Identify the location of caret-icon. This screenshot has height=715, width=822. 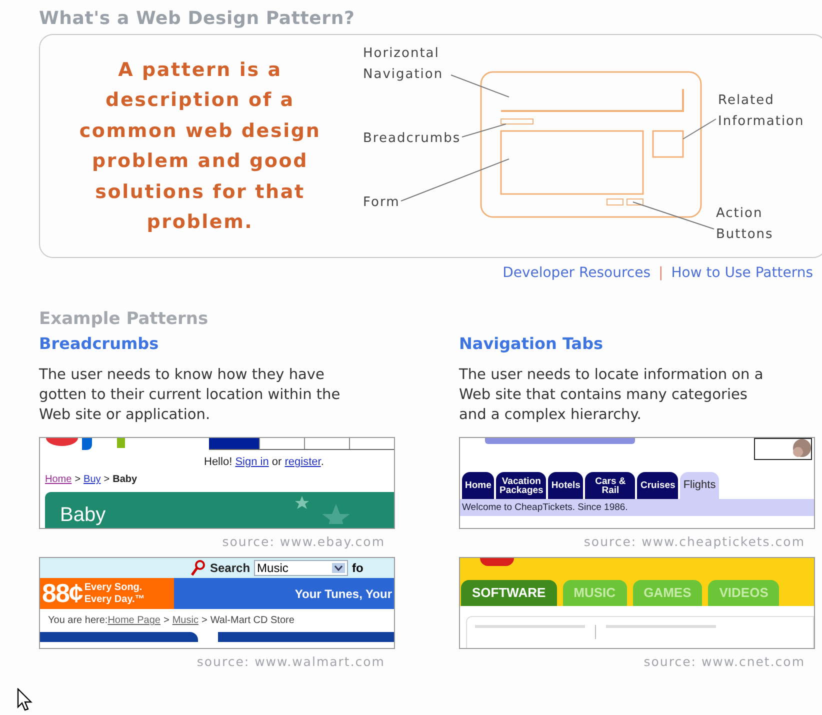
(339, 568).